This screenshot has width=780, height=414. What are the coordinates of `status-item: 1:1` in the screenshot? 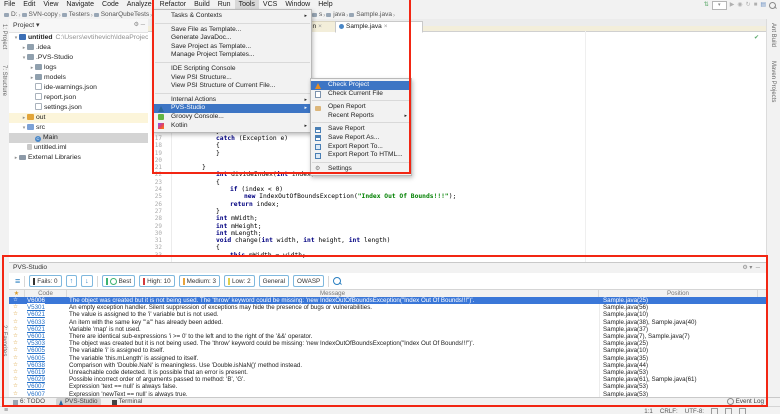 It's located at (648, 411).